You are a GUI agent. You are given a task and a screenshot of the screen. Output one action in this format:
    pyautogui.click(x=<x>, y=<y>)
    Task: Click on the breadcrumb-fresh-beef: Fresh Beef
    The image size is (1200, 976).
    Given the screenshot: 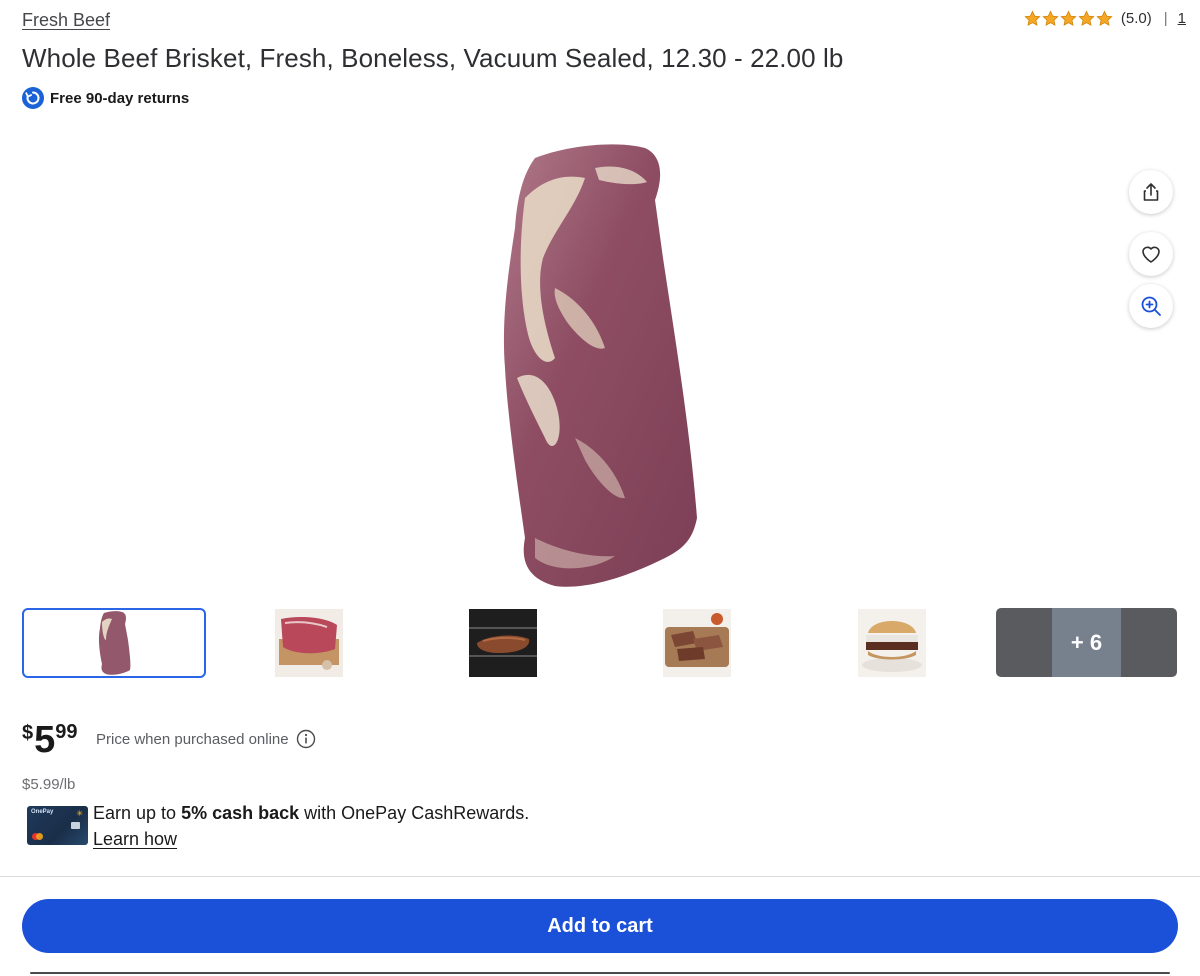 What is the action you would take?
    pyautogui.click(x=66, y=20)
    